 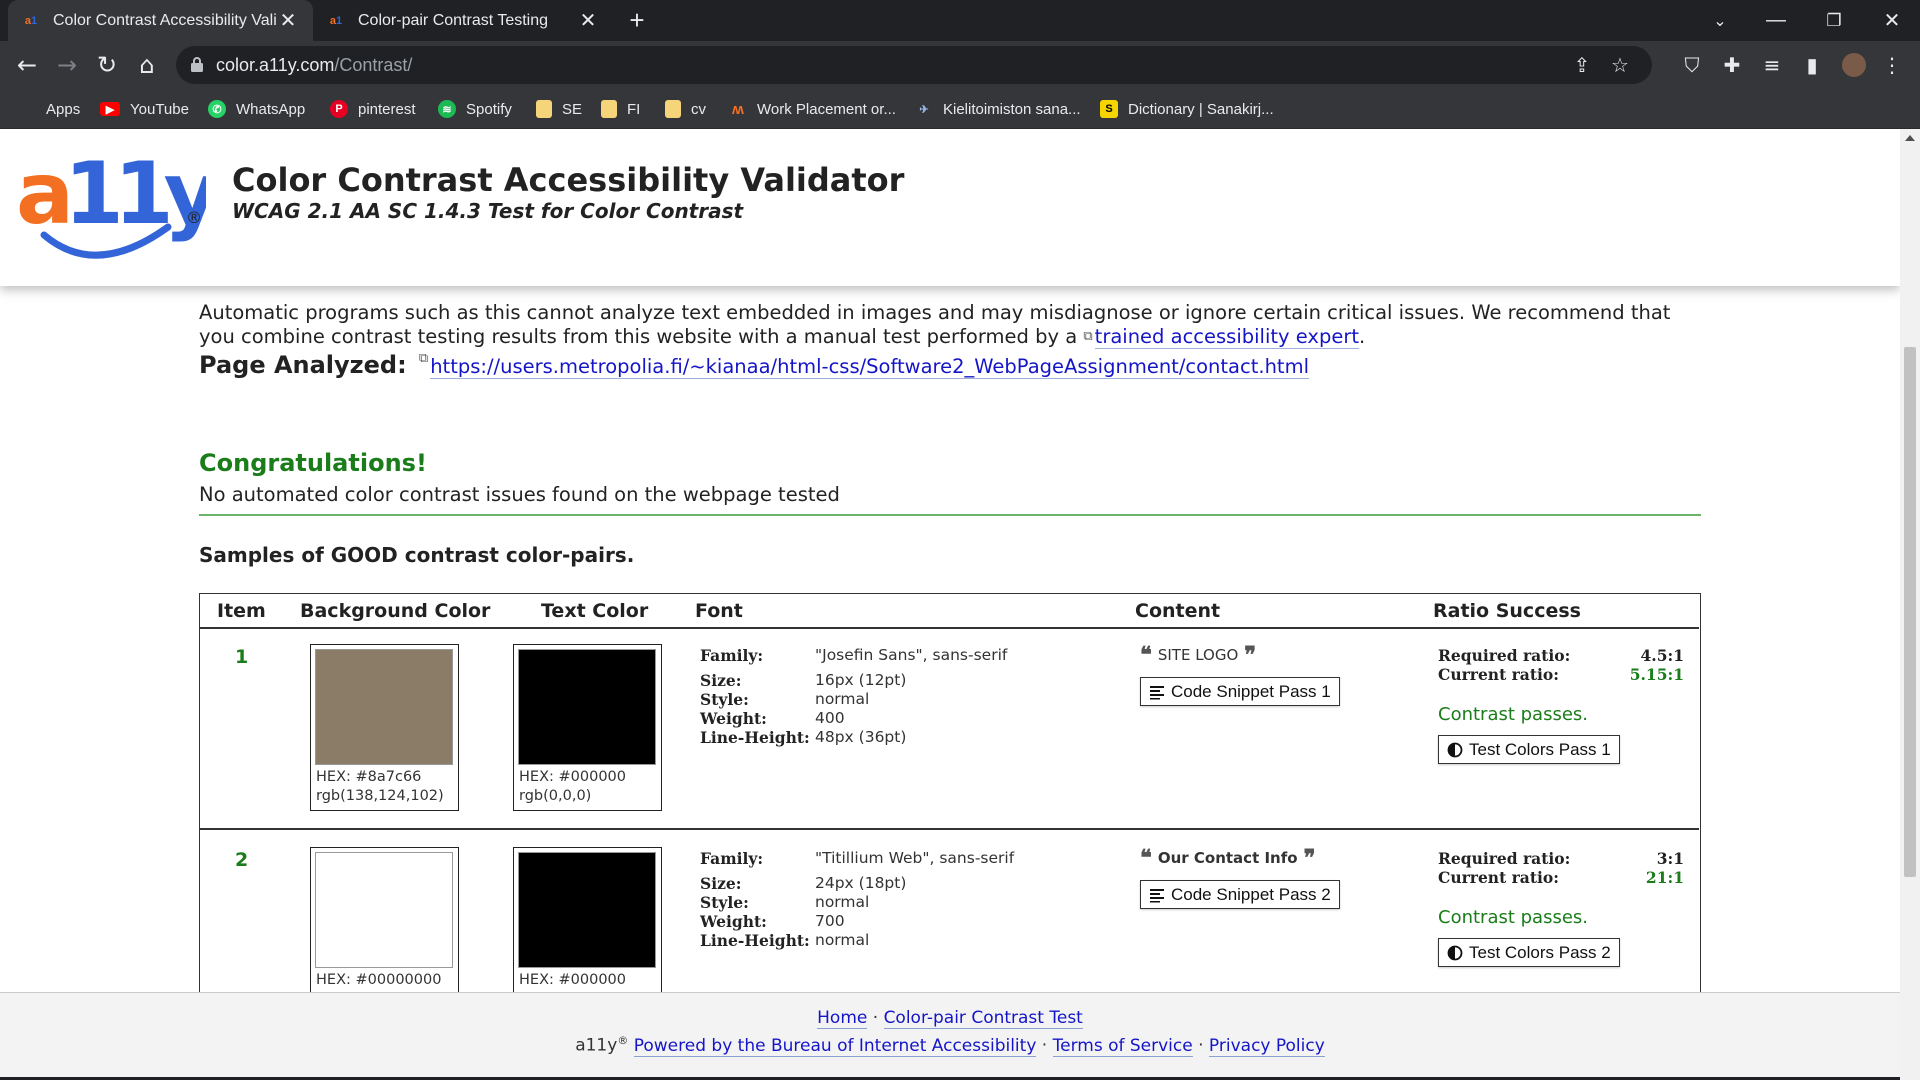 I want to click on background-color-swatch: HEX: #8a7c66 rgb(138,124,102), so click(x=384, y=727).